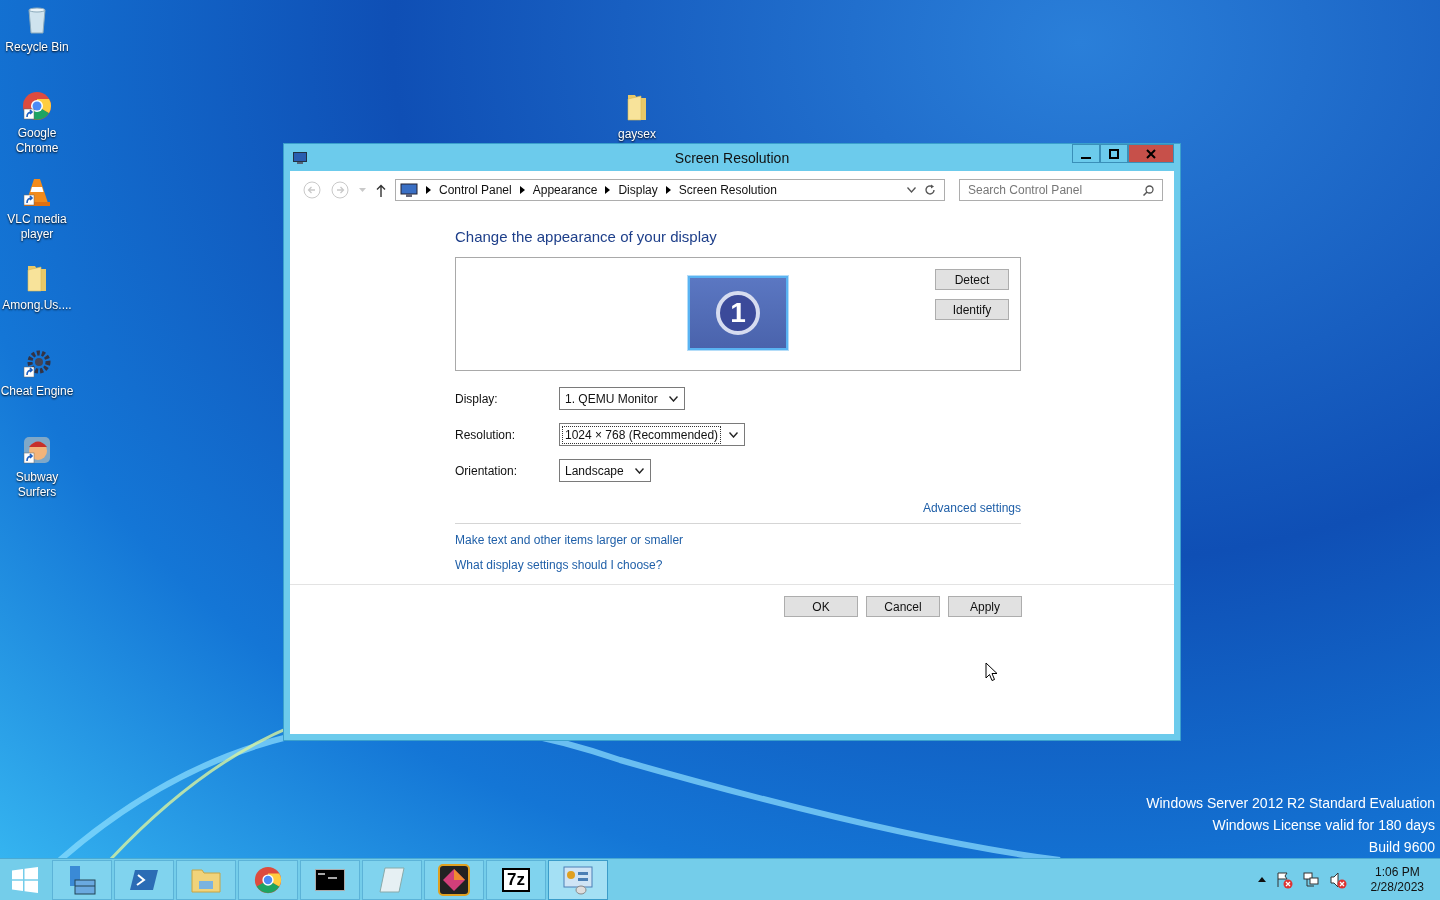 The width and height of the screenshot is (1440, 900). I want to click on watermark-text: Windows Server 2012 R2 Standard Evaluation, so click(1290, 803).